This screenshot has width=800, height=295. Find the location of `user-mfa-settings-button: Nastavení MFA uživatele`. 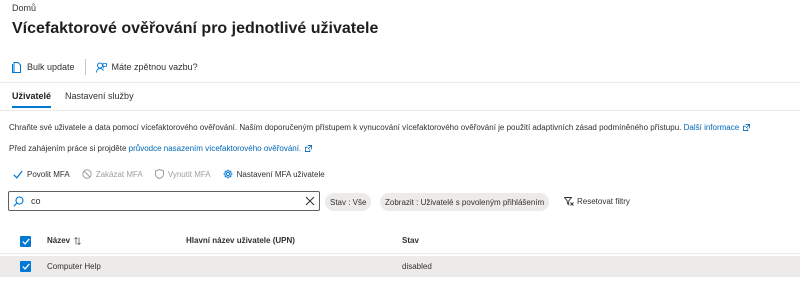

user-mfa-settings-button: Nastavení MFA uživatele is located at coordinates (274, 174).